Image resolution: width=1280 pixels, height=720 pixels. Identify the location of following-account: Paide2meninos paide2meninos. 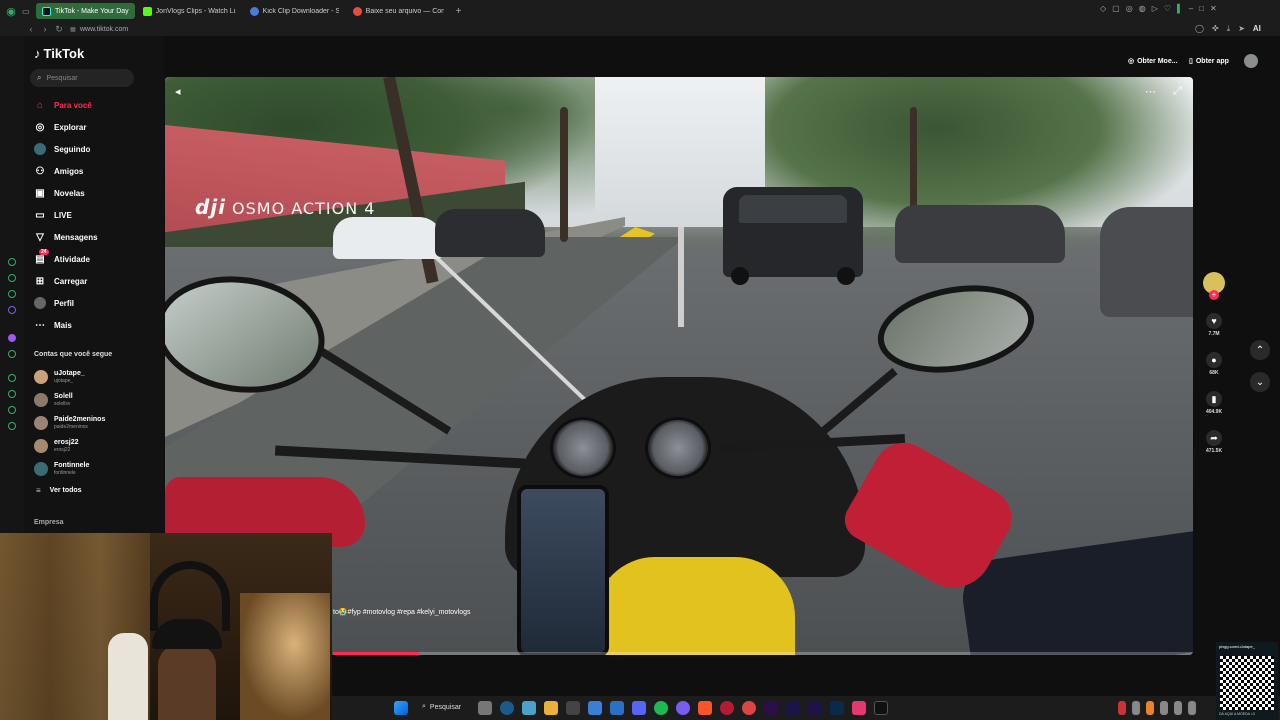
(69, 423).